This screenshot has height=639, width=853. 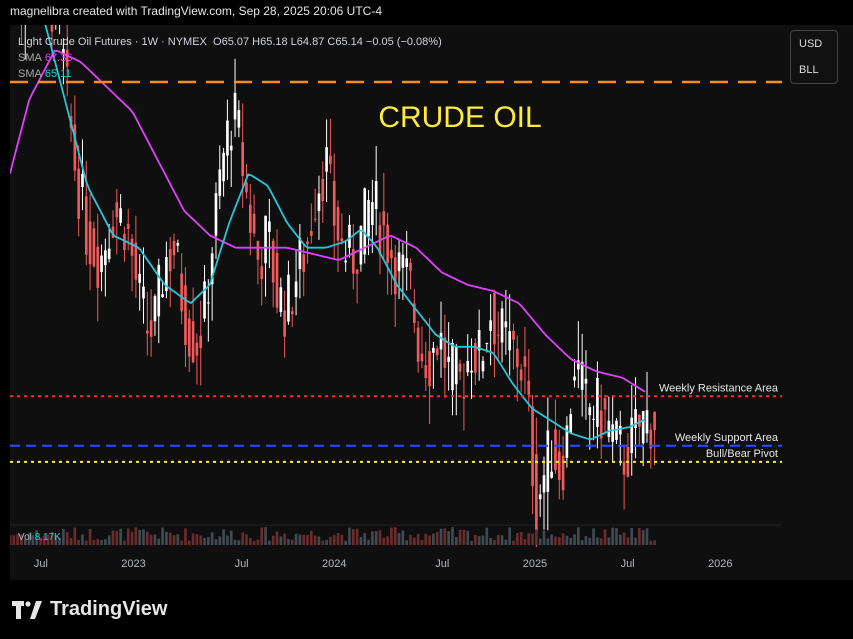 What do you see at coordinates (814, 70) in the screenshot?
I see `currency-bll: BLL` at bounding box center [814, 70].